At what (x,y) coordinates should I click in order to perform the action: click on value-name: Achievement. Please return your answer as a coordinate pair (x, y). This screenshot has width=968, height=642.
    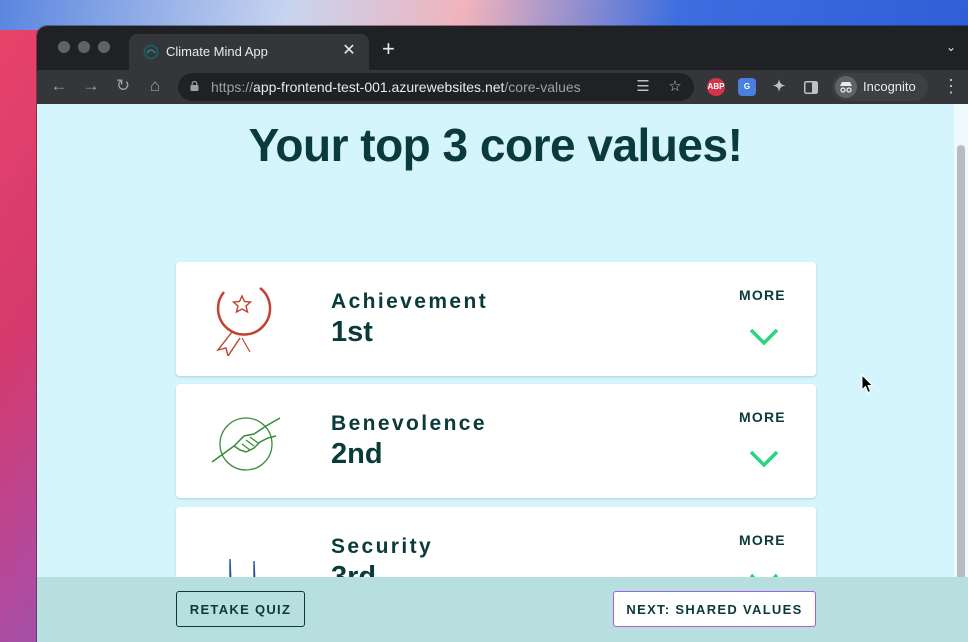
    Looking at the image, I should click on (410, 301).